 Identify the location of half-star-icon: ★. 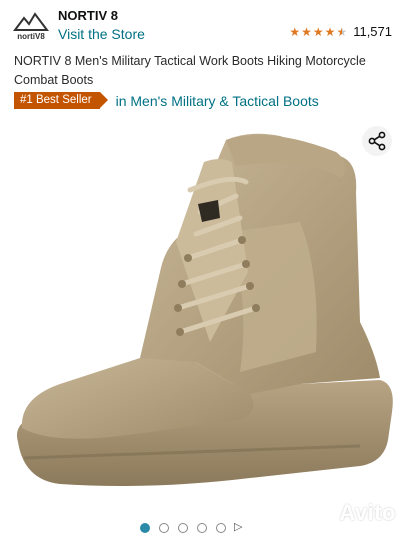
(342, 31).